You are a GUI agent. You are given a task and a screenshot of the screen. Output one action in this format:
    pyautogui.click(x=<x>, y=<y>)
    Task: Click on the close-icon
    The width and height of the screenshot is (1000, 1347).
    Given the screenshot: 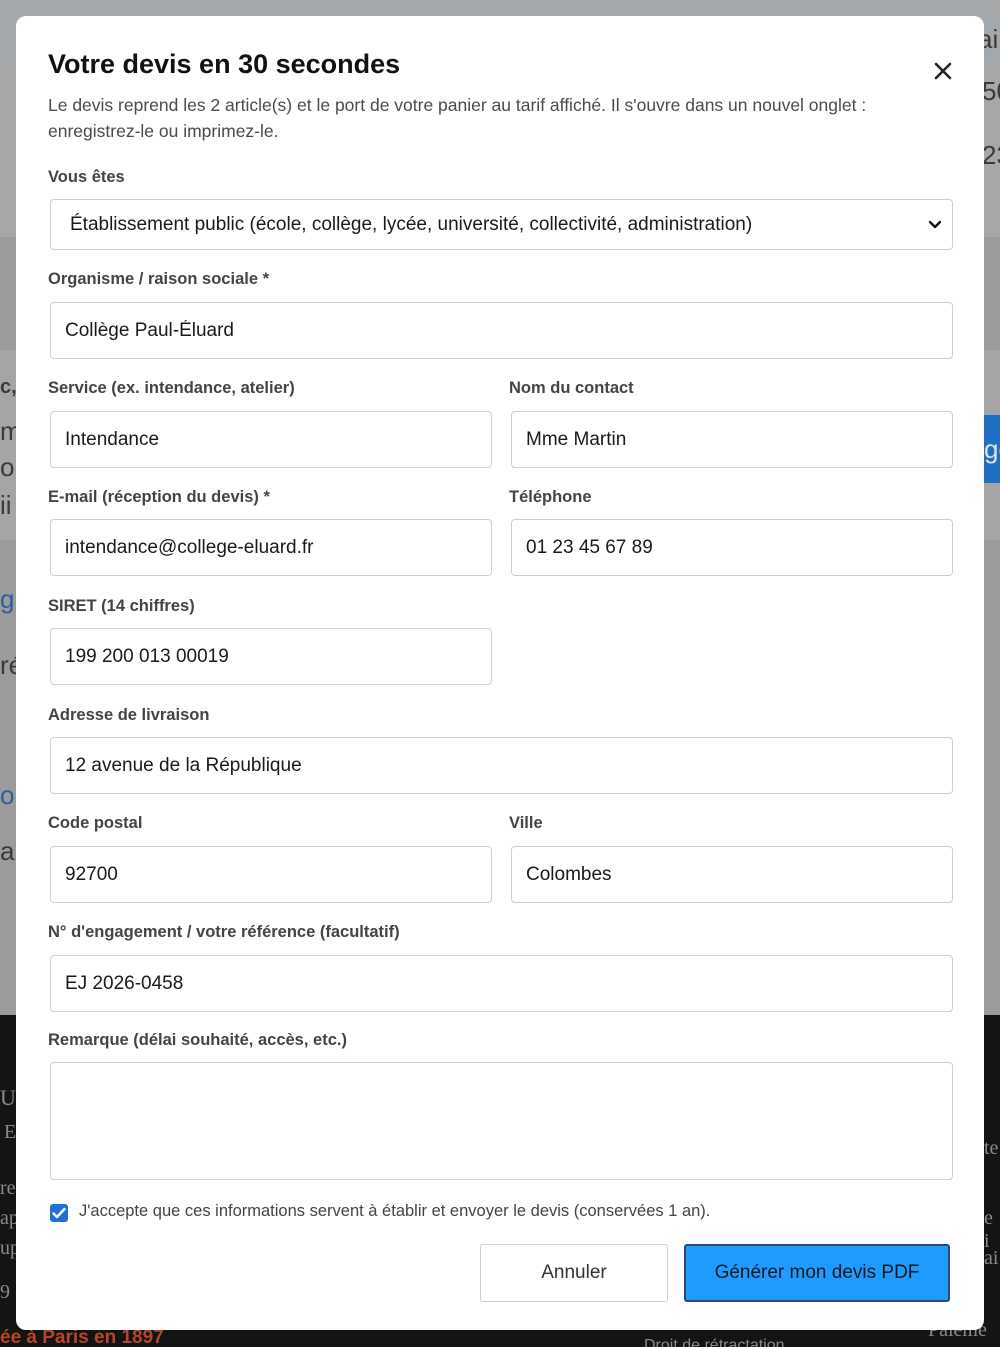 What is the action you would take?
    pyautogui.click(x=943, y=71)
    